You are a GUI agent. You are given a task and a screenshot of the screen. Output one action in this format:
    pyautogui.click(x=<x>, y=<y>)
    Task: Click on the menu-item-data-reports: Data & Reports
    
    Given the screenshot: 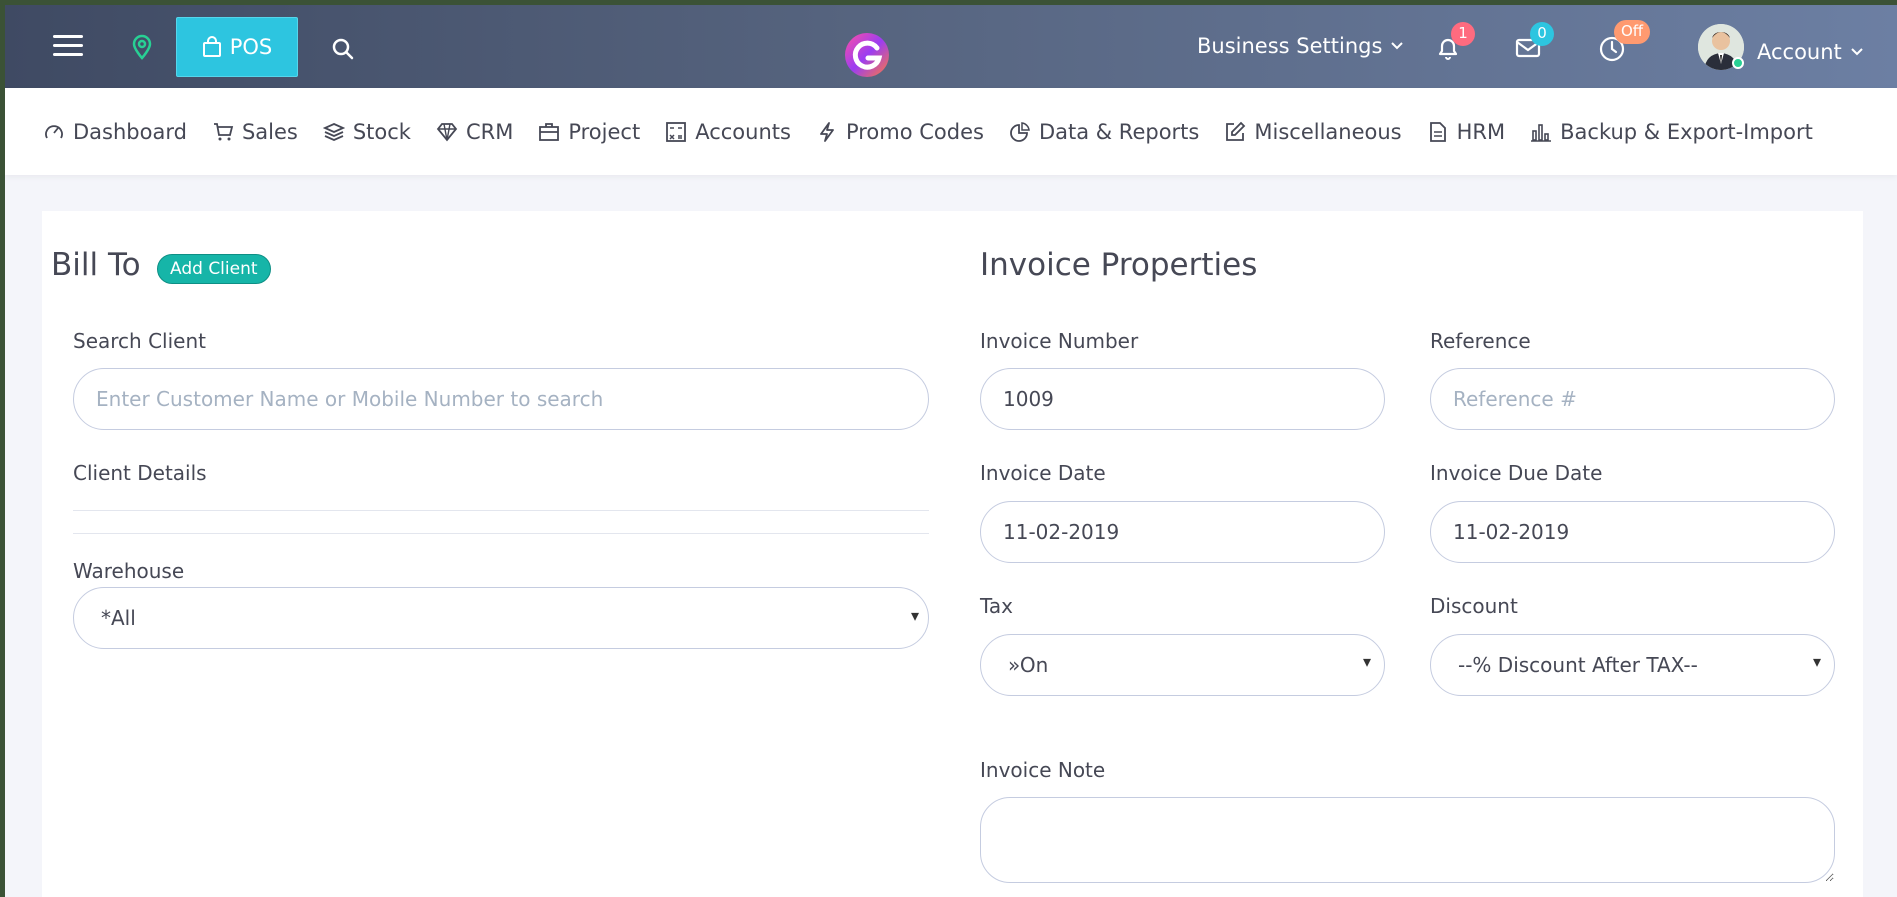 What is the action you would take?
    pyautogui.click(x=1104, y=132)
    